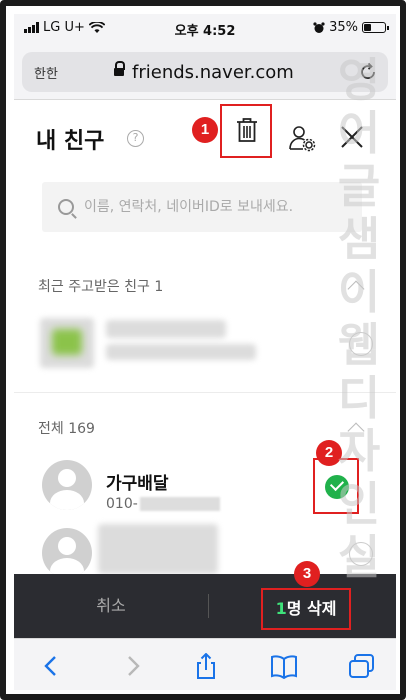  Describe the element at coordinates (54, 72) in the screenshot. I see `text-size-button: 한한` at that location.